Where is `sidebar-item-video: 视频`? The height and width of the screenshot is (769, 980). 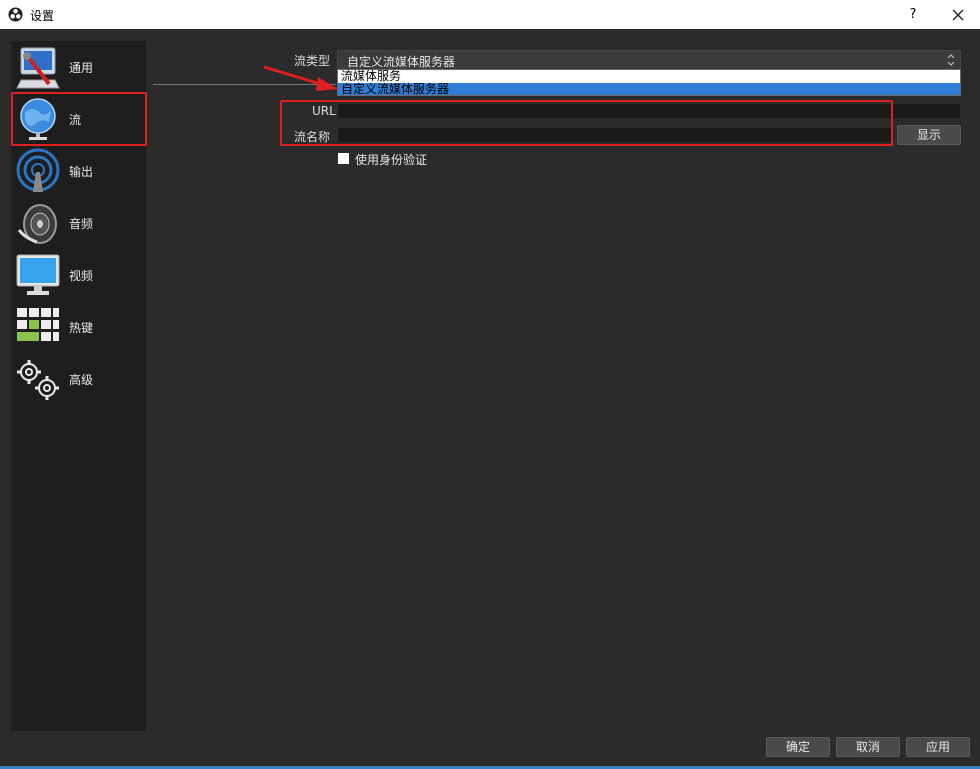
sidebar-item-video: 视频 is located at coordinates (78, 275).